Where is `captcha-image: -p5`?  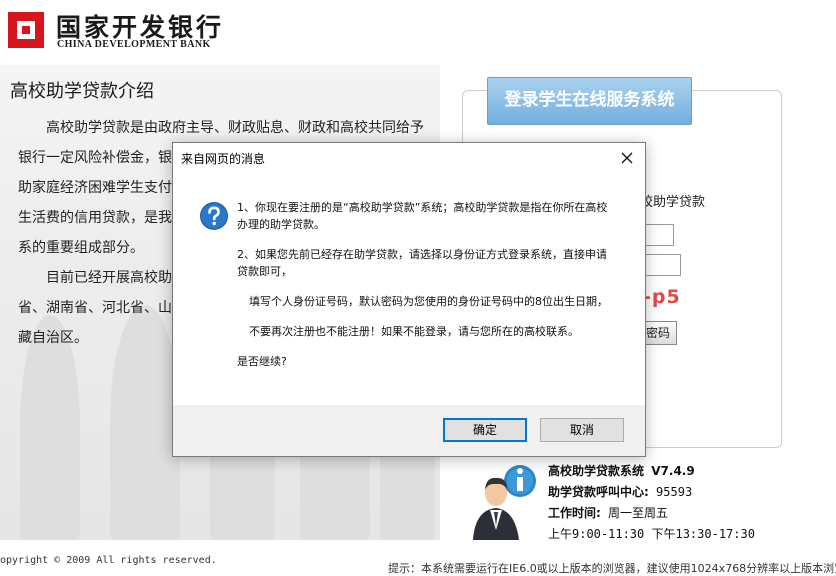
captcha-image: -p5 is located at coordinates (662, 297).